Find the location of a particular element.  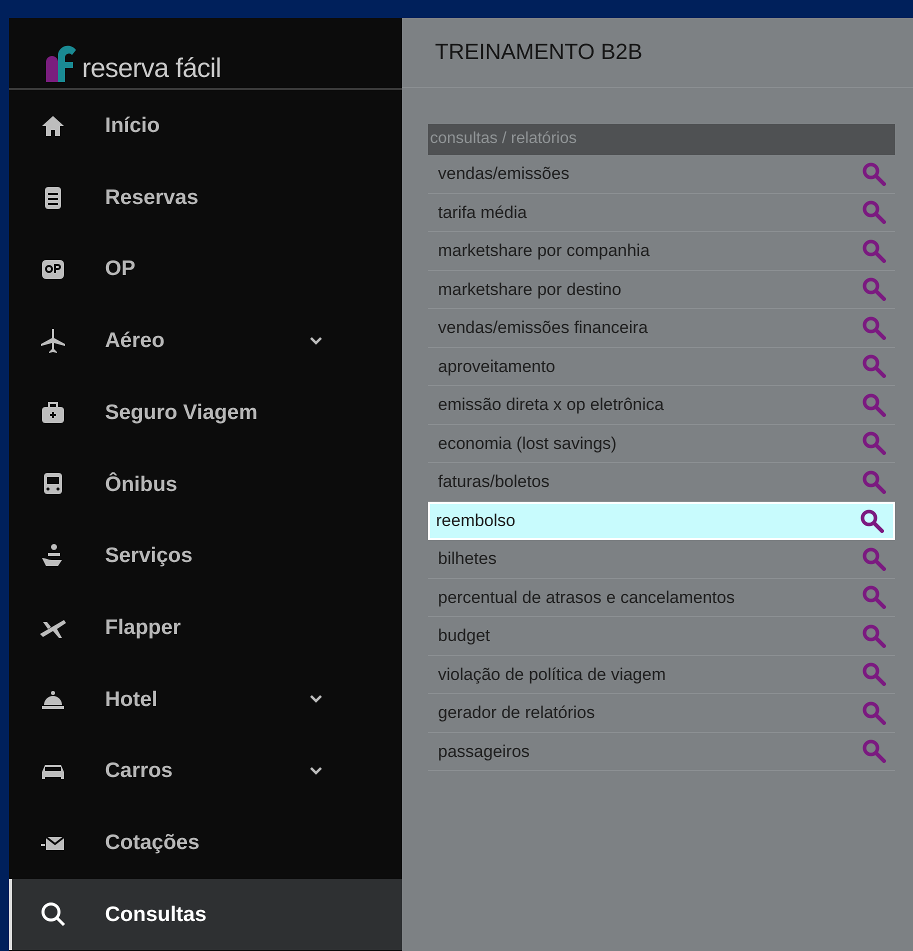

report-row: marketshare por companhia is located at coordinates (661, 251).